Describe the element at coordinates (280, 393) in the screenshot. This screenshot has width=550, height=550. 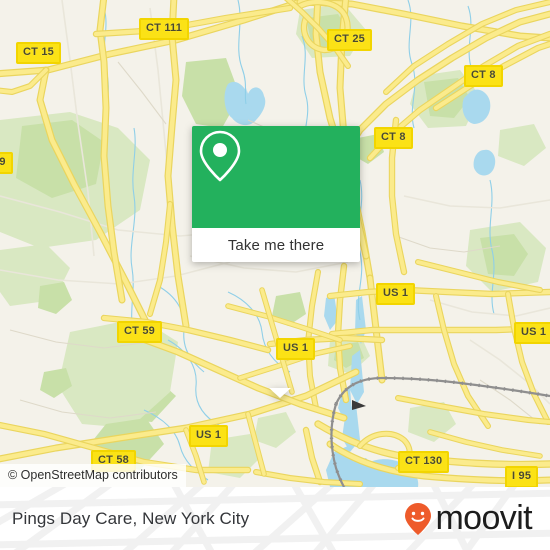
I see `popup-pointer` at that location.